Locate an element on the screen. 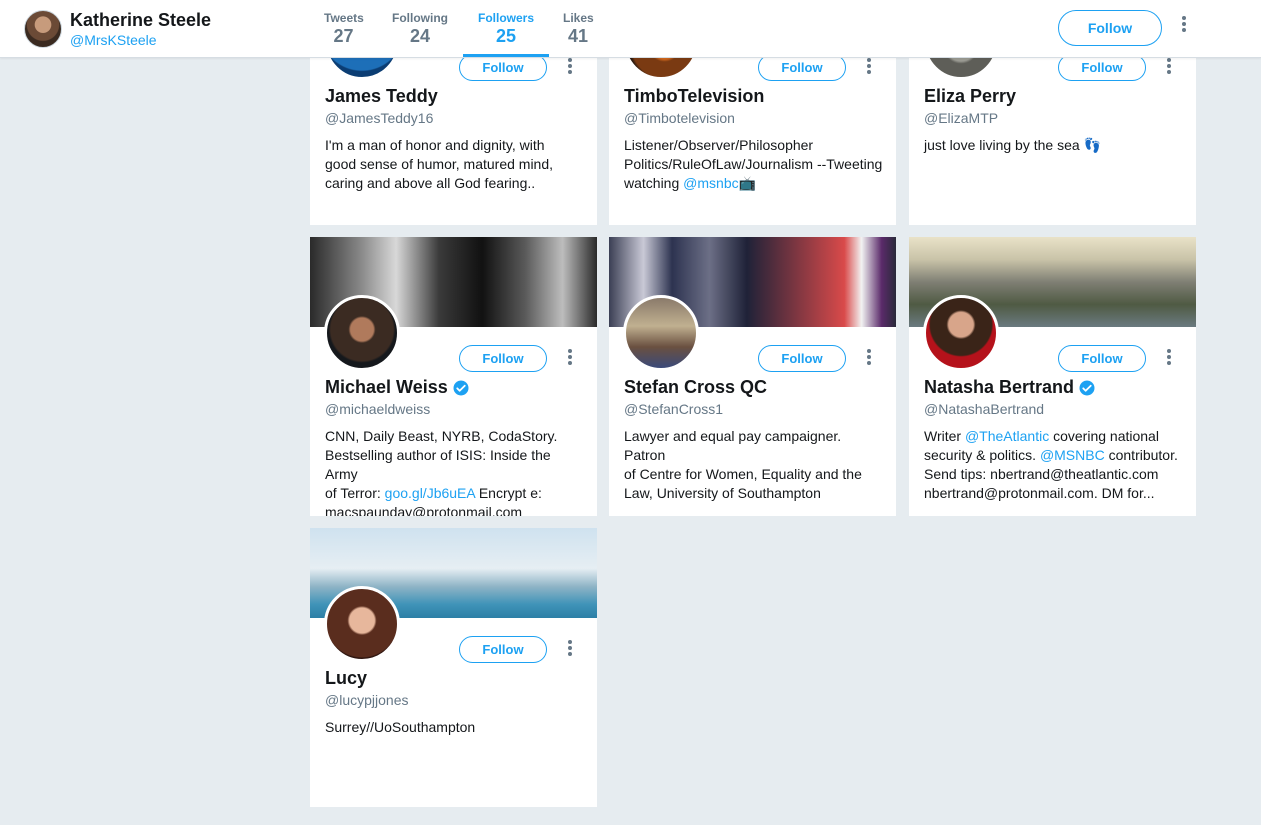 This screenshot has height=825, width=1261. follower-bio: Surrey//UoSouthampton is located at coordinates (455, 727).